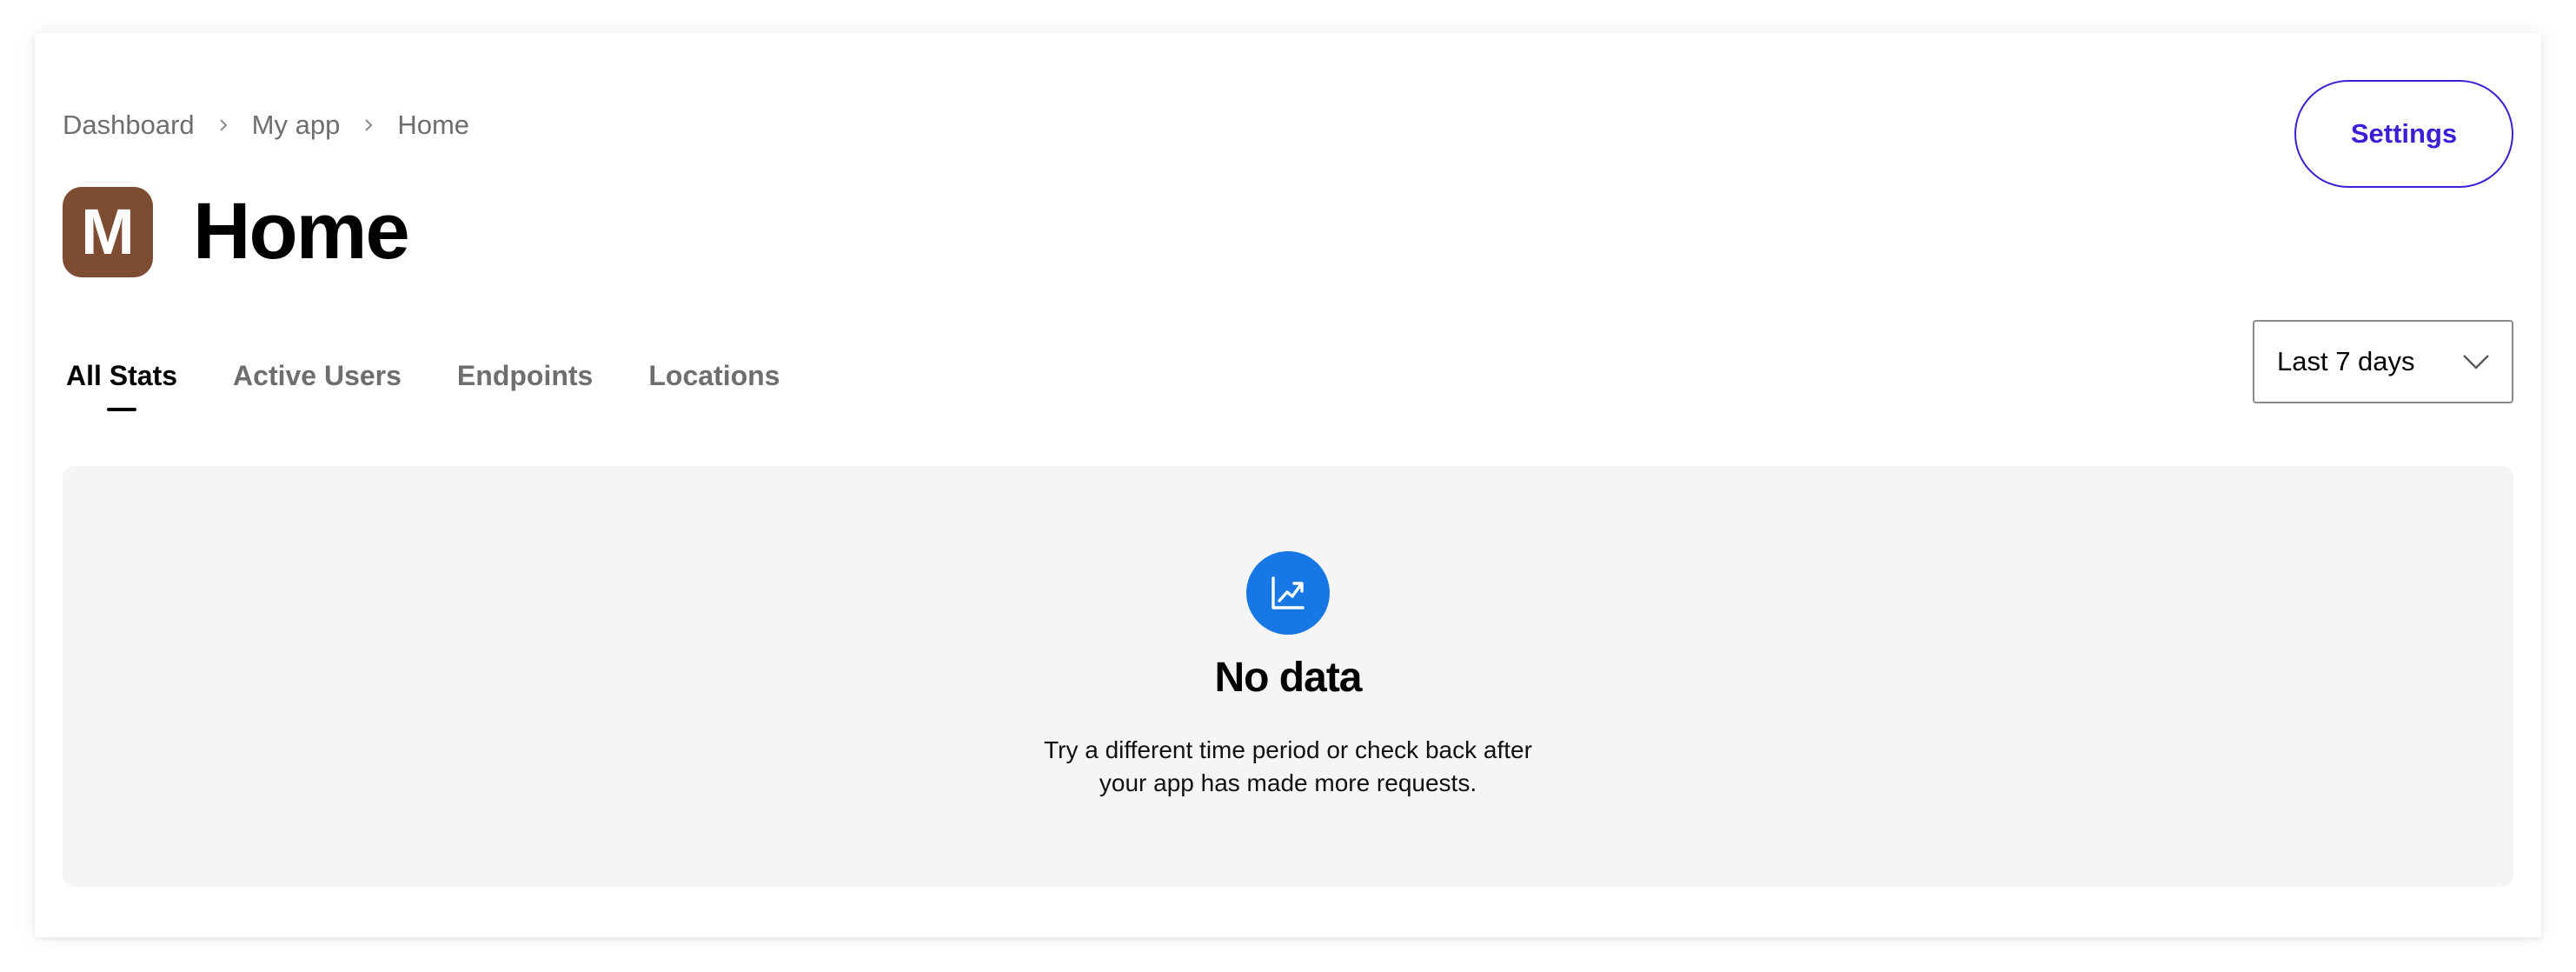 The image size is (2576, 972). I want to click on empty-state-title: No data, so click(1288, 678).